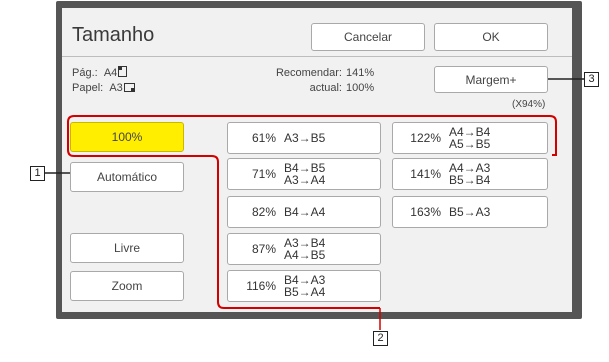 Image resolution: width=609 pixels, height=362 pixels. What do you see at coordinates (380, 338) in the screenshot?
I see `callout-2: 2` at bounding box center [380, 338].